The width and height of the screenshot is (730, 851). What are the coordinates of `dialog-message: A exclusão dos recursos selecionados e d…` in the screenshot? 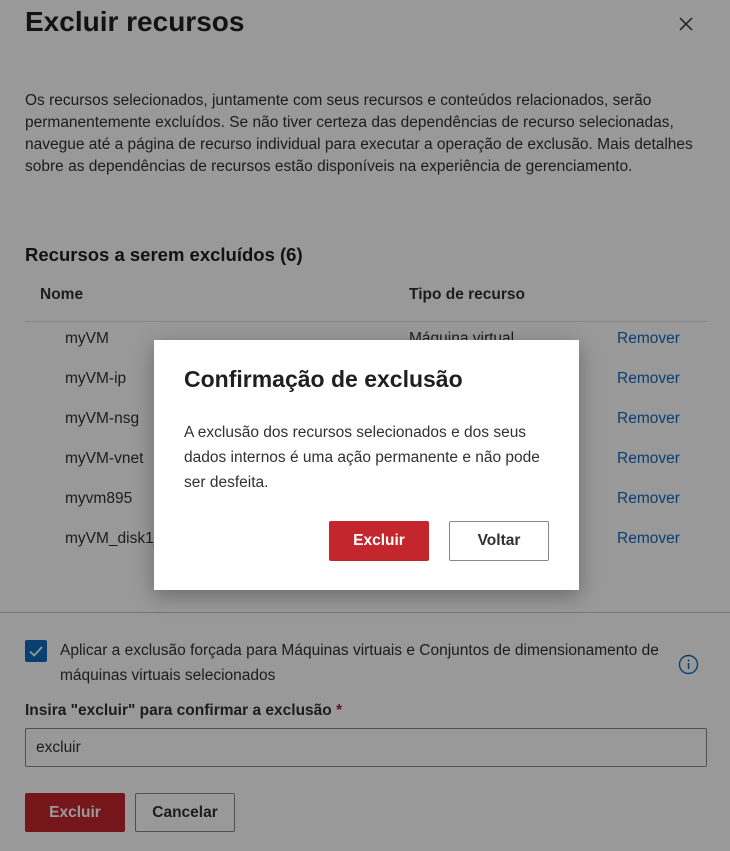 It's located at (362, 457).